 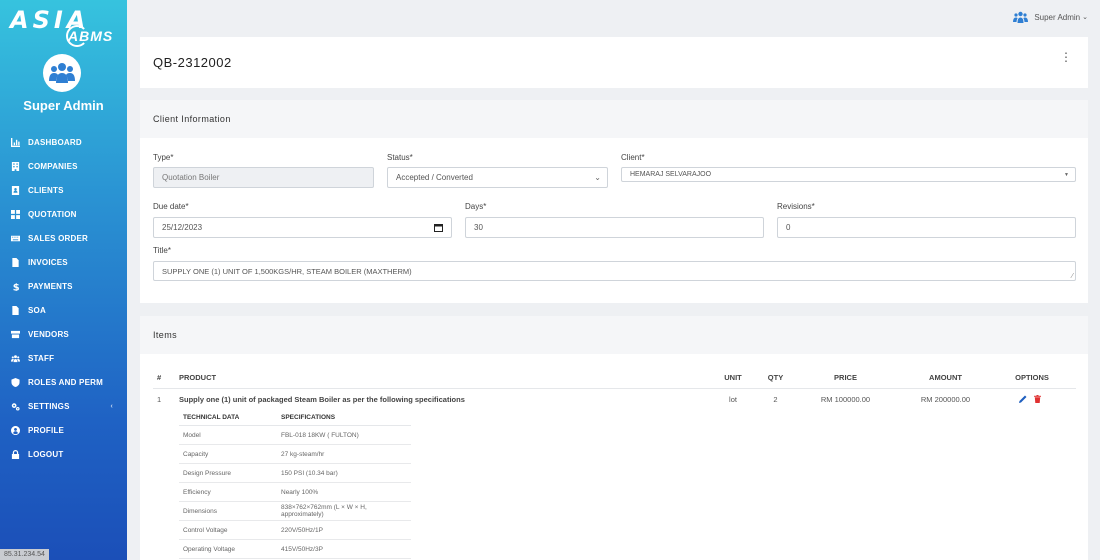 What do you see at coordinates (171, 206) in the screenshot?
I see `due-date-label: Due date*` at bounding box center [171, 206].